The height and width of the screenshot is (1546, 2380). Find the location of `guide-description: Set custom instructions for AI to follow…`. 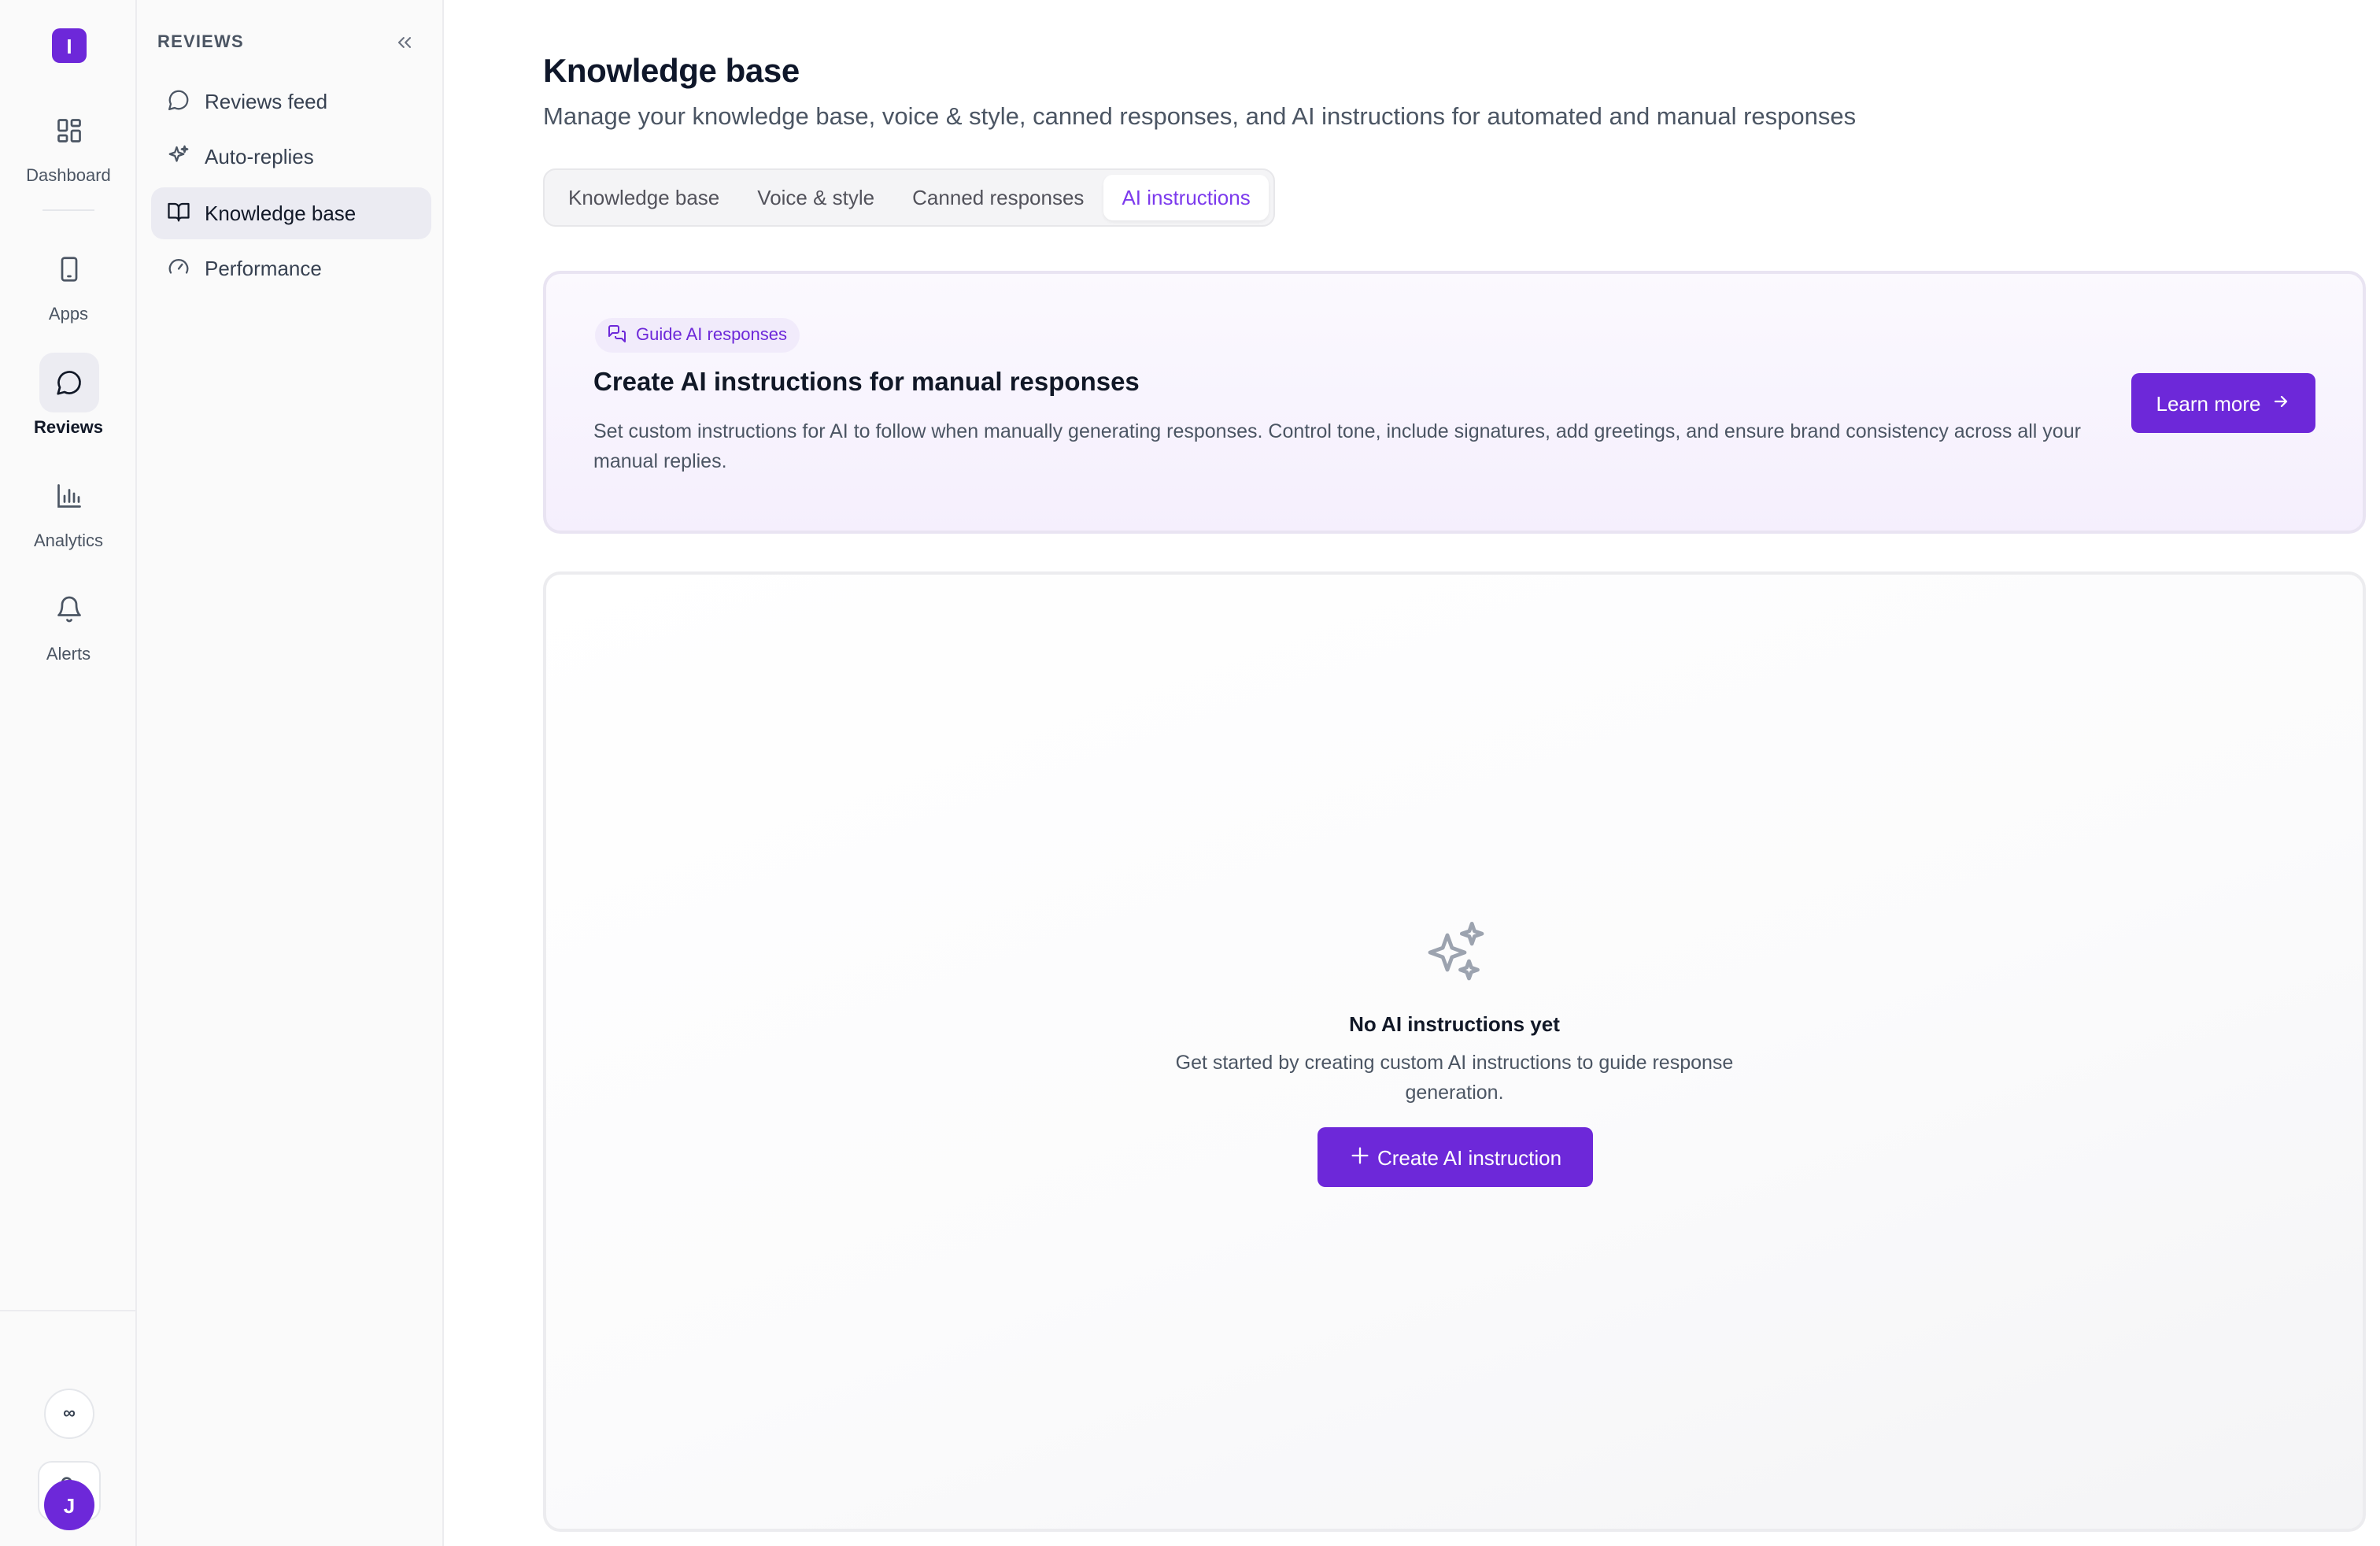

guide-description: Set custom instructions for AI to follow… is located at coordinates (1337, 446).